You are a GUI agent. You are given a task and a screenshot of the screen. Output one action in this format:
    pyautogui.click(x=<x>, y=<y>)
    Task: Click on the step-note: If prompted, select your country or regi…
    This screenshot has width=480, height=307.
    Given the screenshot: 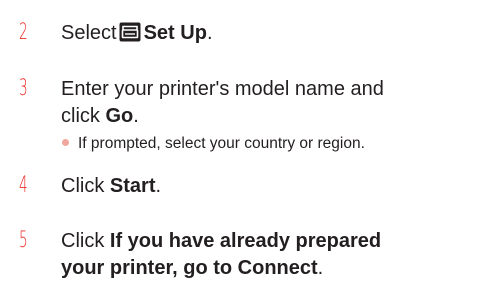 What is the action you would take?
    pyautogui.click(x=267, y=144)
    